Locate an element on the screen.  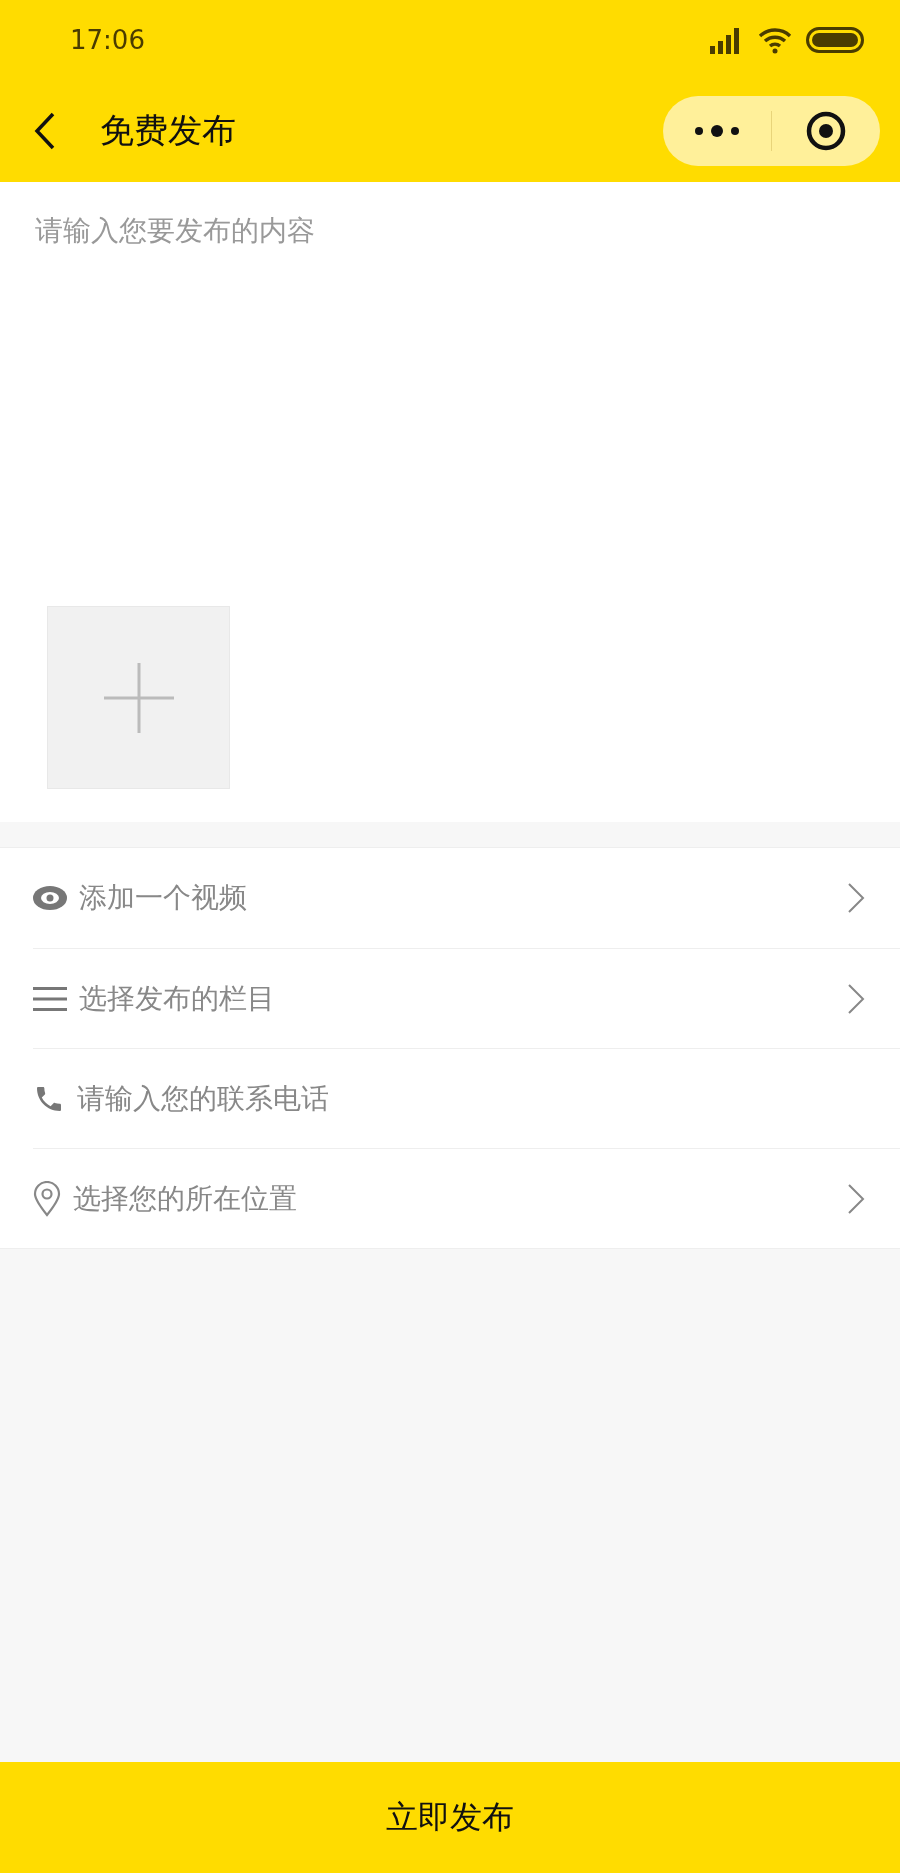
wifi-icon is located at coordinates (775, 40).